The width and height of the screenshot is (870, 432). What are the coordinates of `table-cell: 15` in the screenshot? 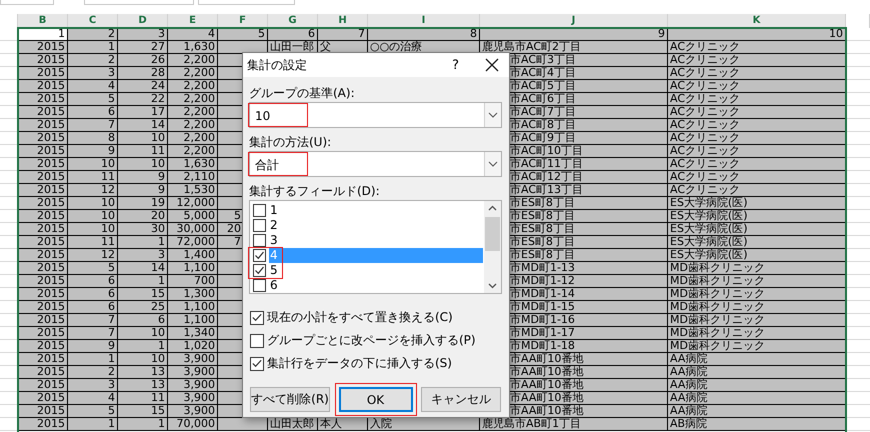 It's located at (143, 411).